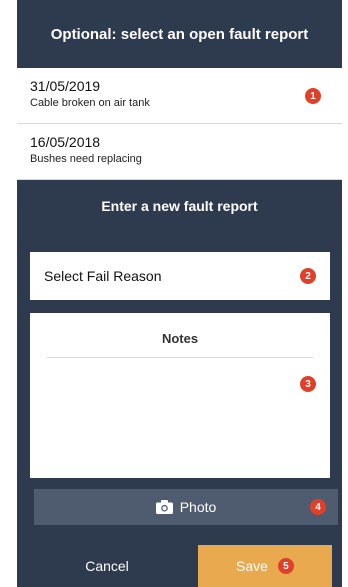 The width and height of the screenshot is (348, 587). I want to click on report-description: Bushes need replacing, so click(86, 159).